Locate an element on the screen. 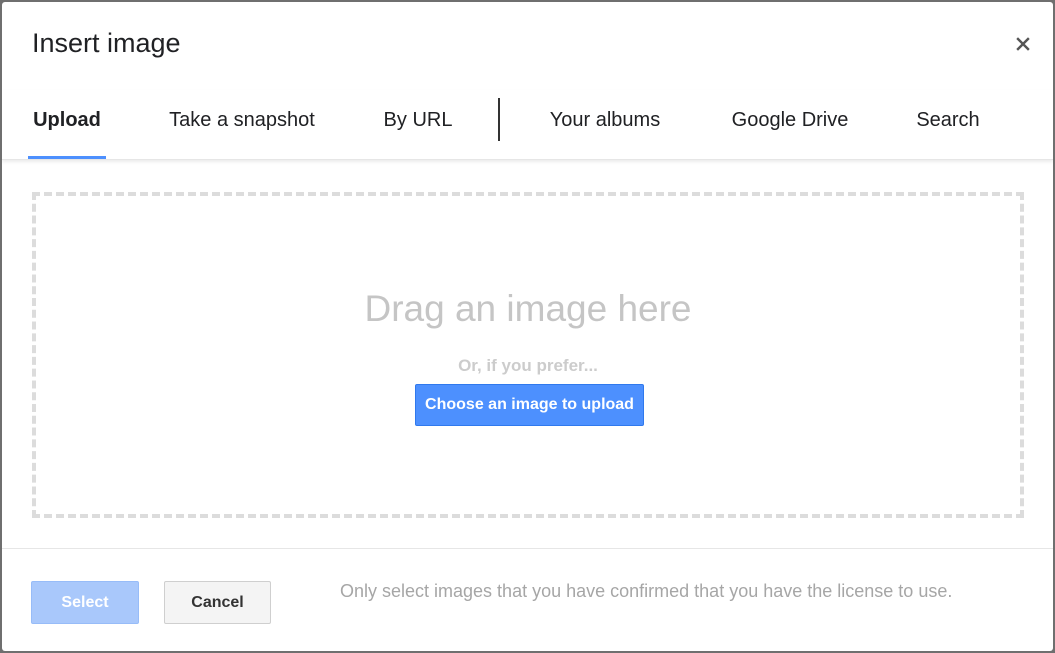 Image resolution: width=1055 pixels, height=653 pixels. choose-image-button: Choose an image to upload is located at coordinates (529, 405).